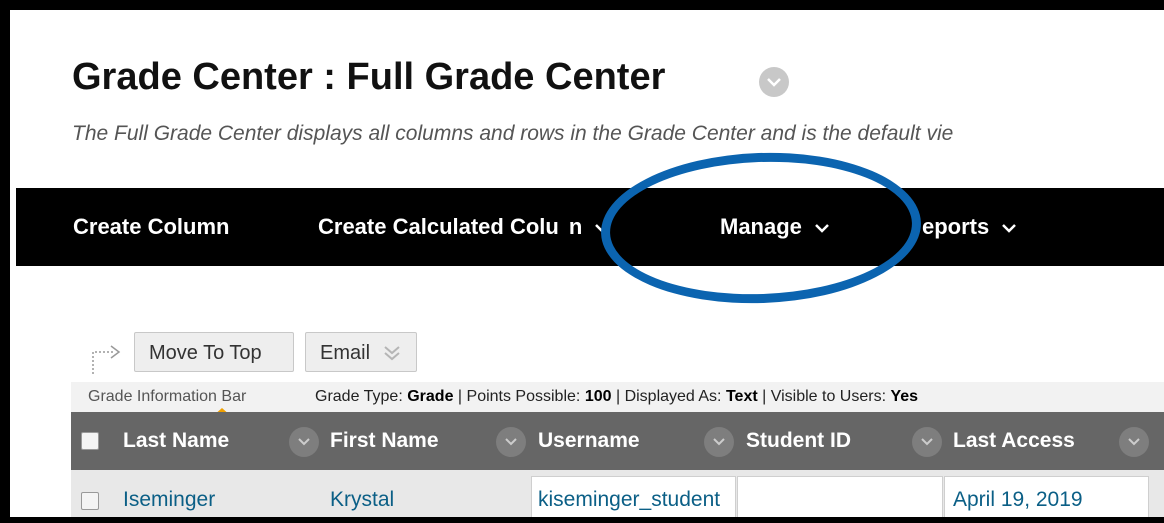  I want to click on column-header-student-id: Student ID, so click(798, 441).